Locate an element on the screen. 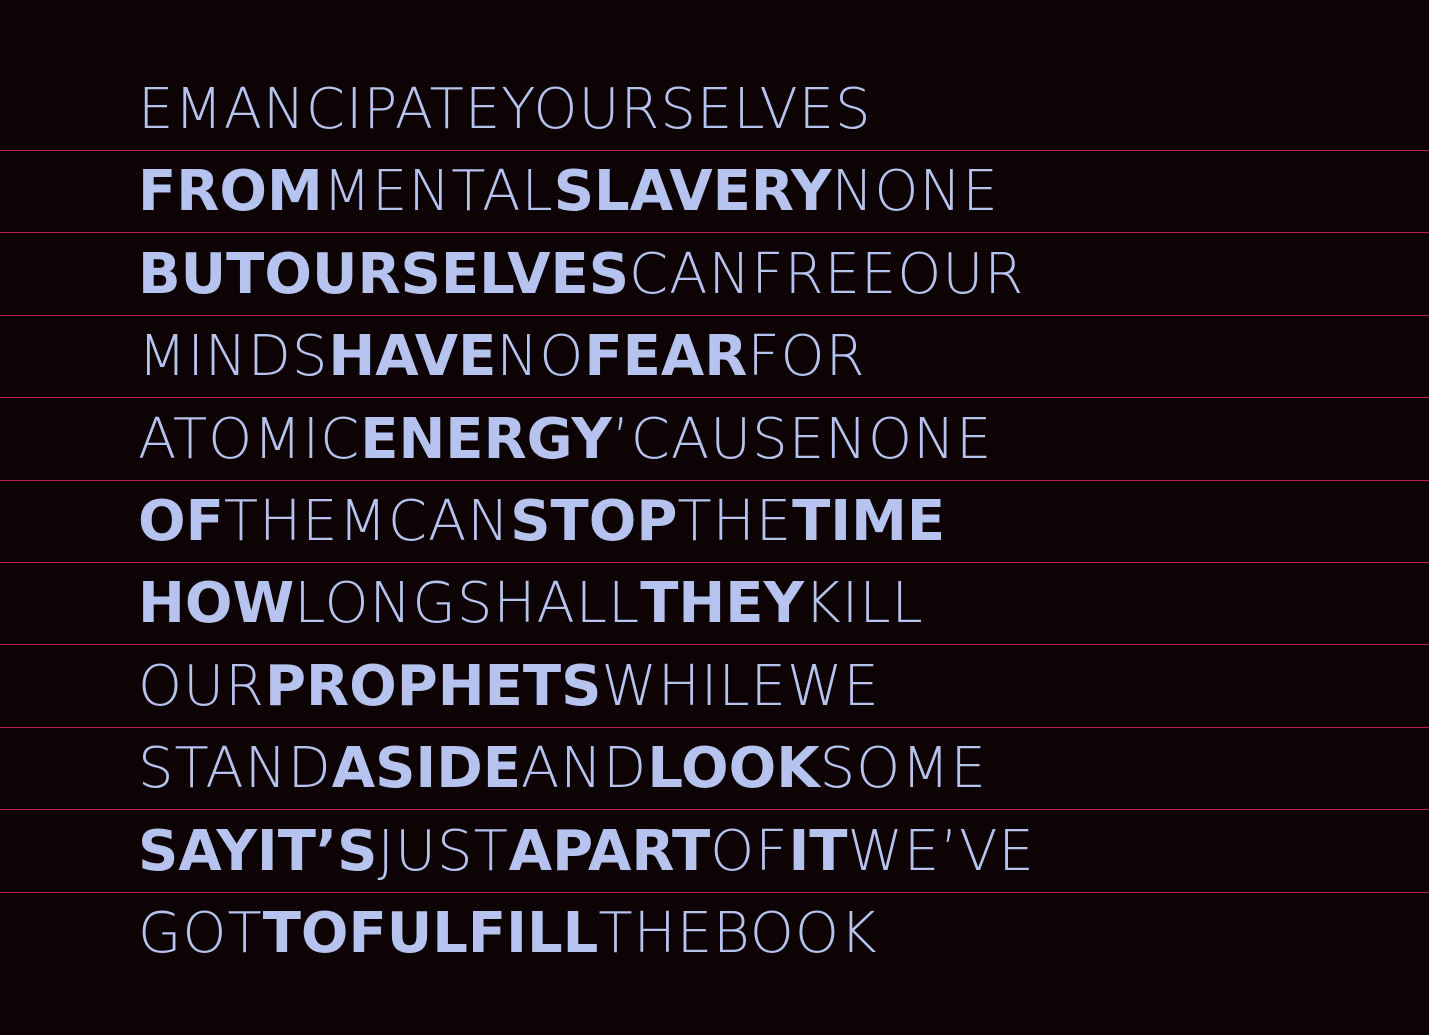 The image size is (1429, 1035). specimen-line: Our Prophets While We is located at coordinates (509, 685).